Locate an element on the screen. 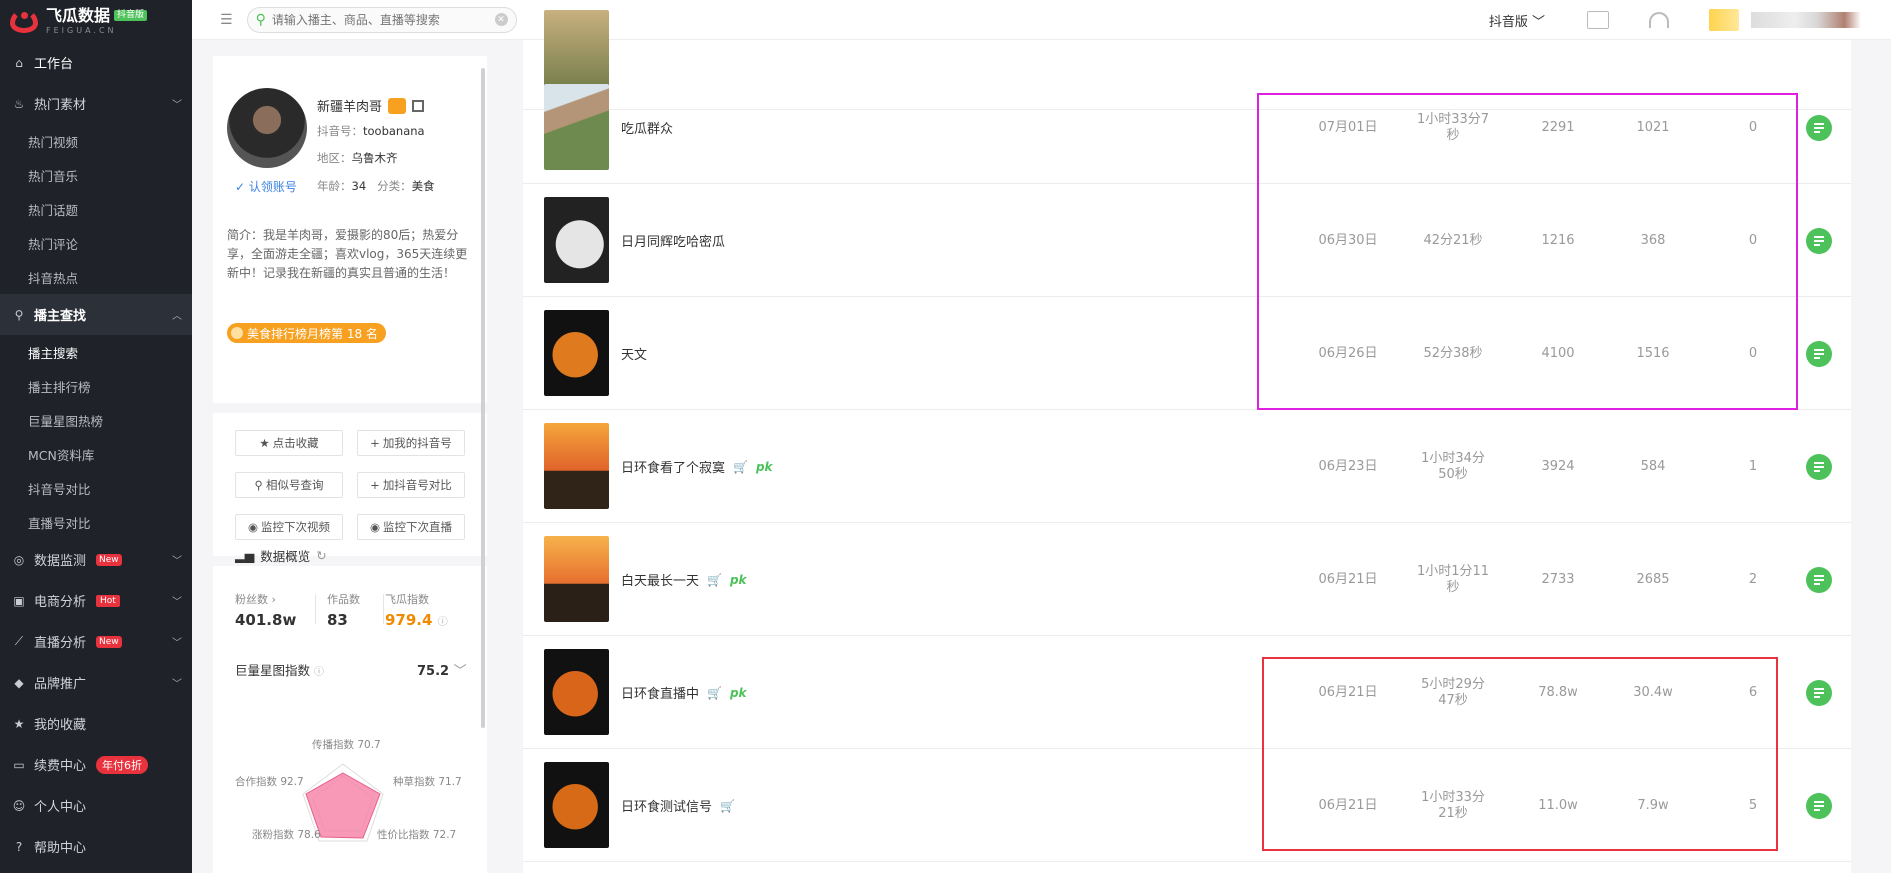 The height and width of the screenshot is (873, 1891). similar-search-button: ⚲ 相似号查询 is located at coordinates (289, 485).